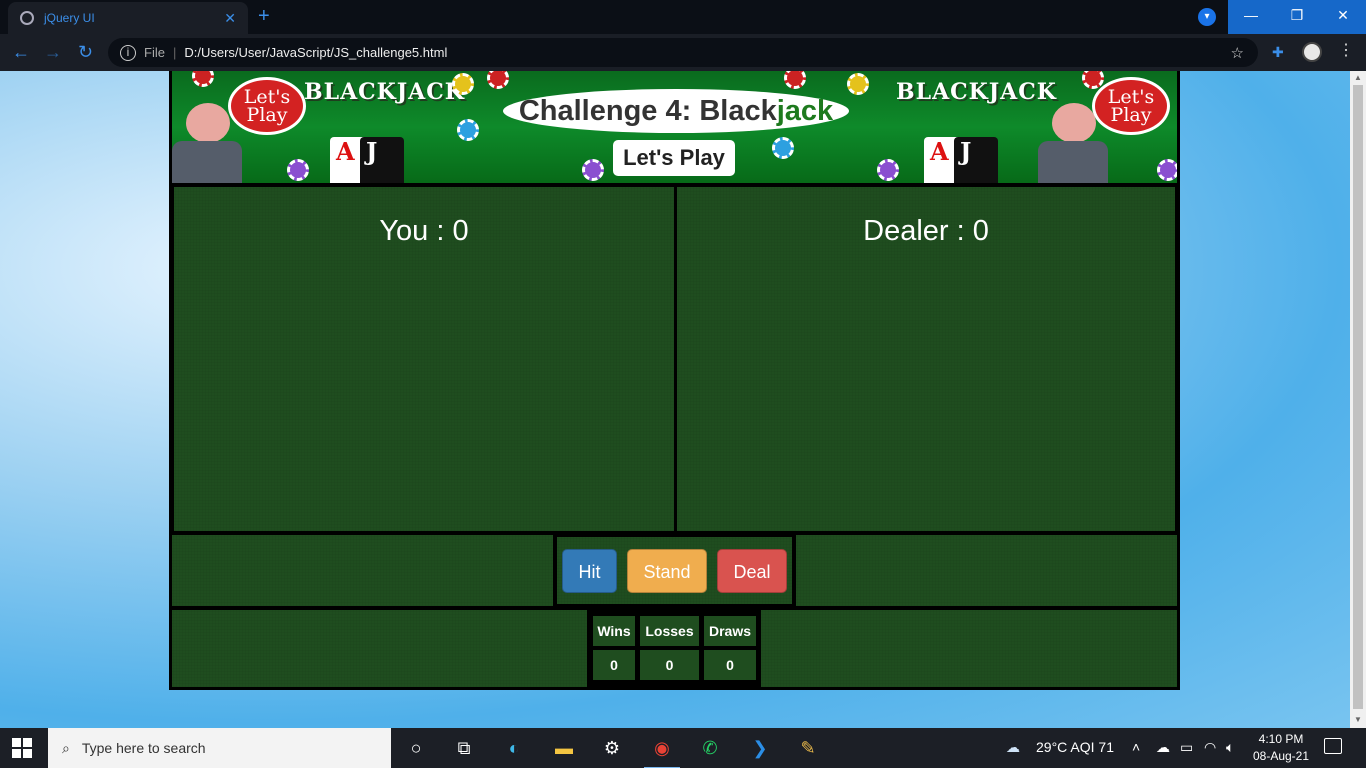 The height and width of the screenshot is (768, 1366). I want to click on paint-icon: ✎, so click(808, 748).